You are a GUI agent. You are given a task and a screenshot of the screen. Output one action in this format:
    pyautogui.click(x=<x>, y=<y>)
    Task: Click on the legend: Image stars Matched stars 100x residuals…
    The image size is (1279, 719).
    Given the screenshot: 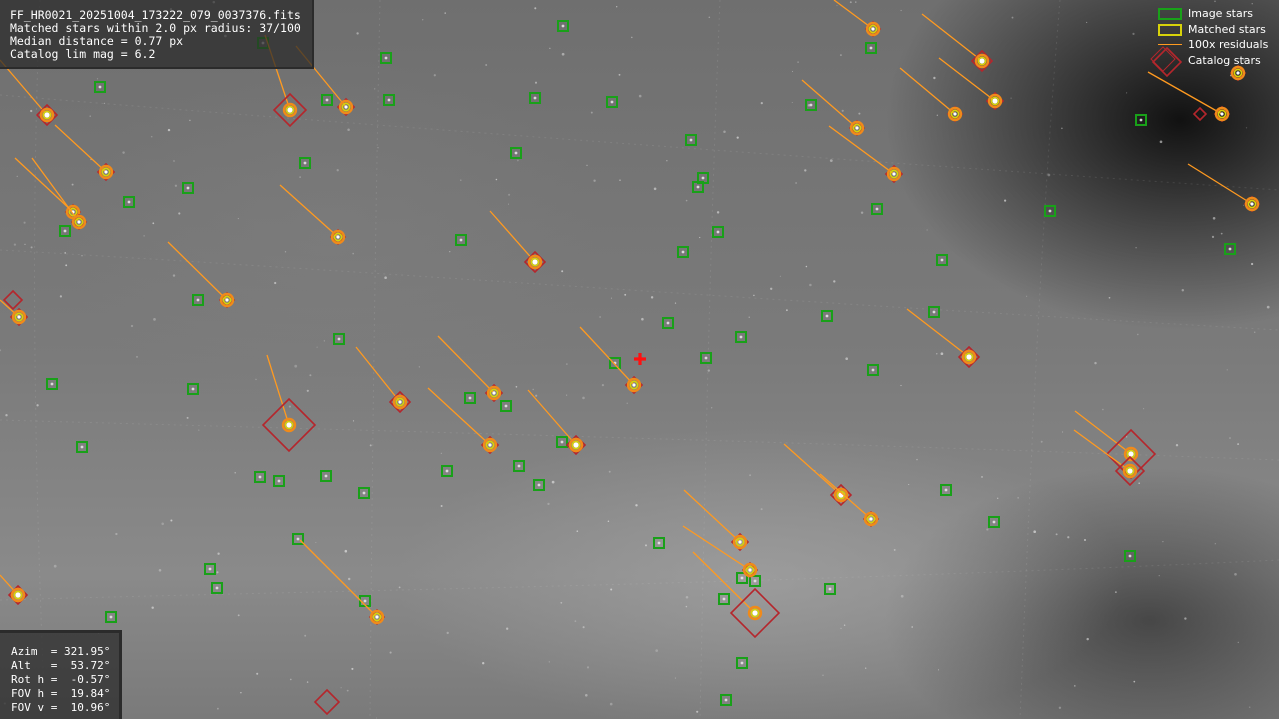 What is the action you would take?
    pyautogui.click(x=1213, y=37)
    